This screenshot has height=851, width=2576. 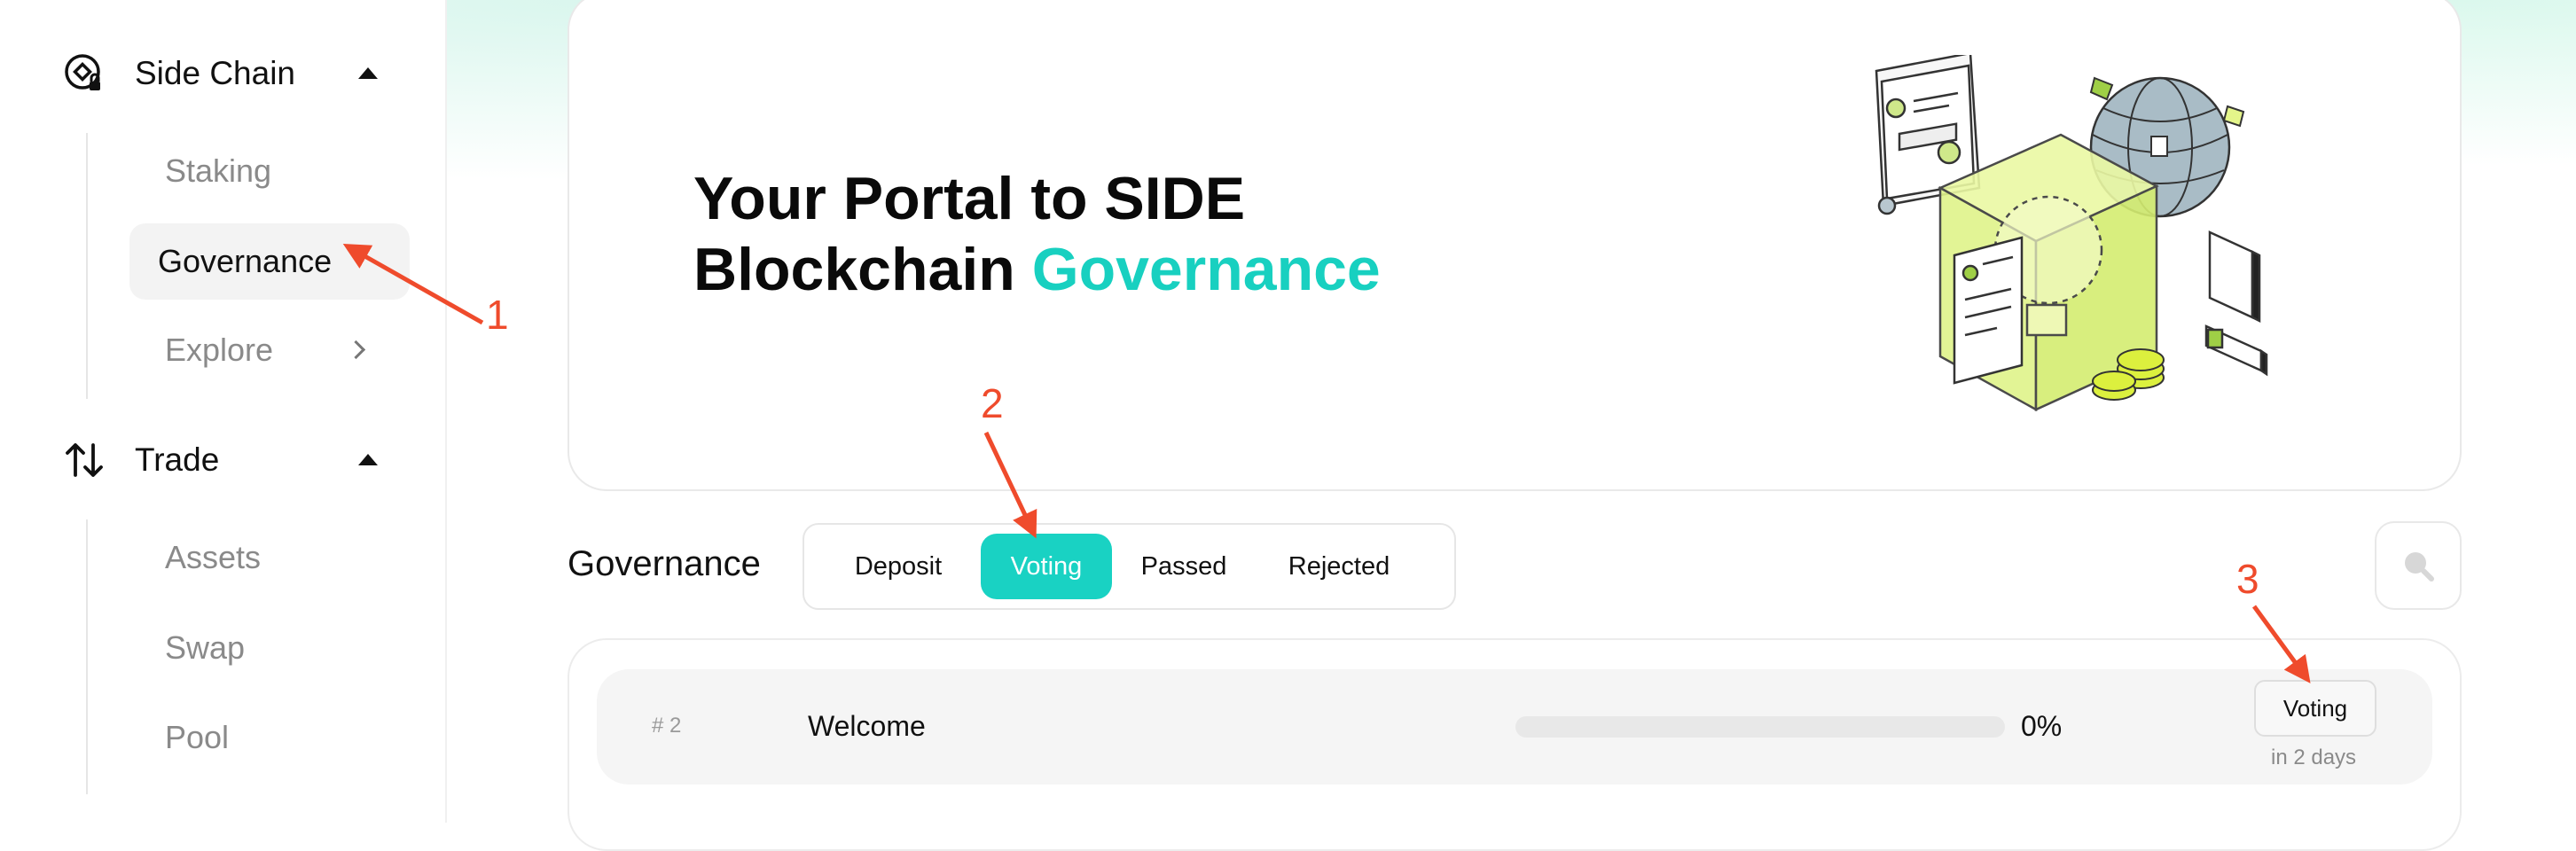 What do you see at coordinates (992, 403) in the screenshot?
I see `annotation-number-2: 2` at bounding box center [992, 403].